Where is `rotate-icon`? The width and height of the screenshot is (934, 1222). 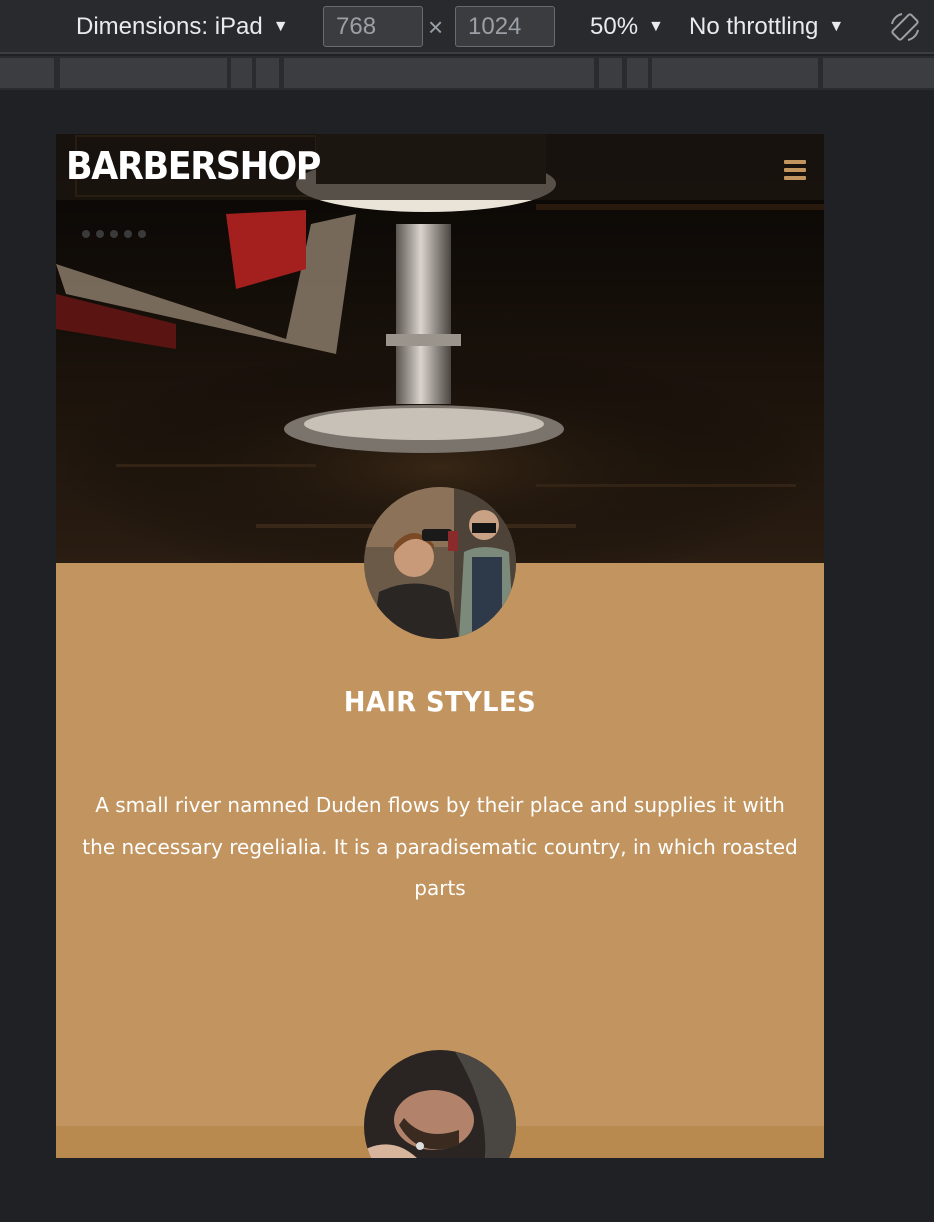
rotate-icon is located at coordinates (905, 27).